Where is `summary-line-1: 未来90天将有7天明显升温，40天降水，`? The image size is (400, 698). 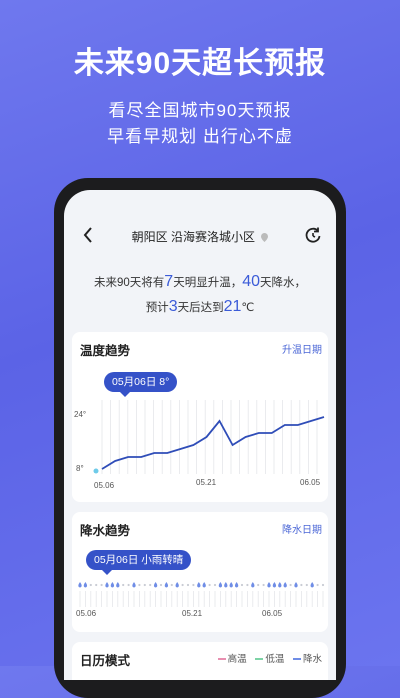 summary-line-1: 未来90天将有7天明显升温，40天降水， is located at coordinates (200, 281).